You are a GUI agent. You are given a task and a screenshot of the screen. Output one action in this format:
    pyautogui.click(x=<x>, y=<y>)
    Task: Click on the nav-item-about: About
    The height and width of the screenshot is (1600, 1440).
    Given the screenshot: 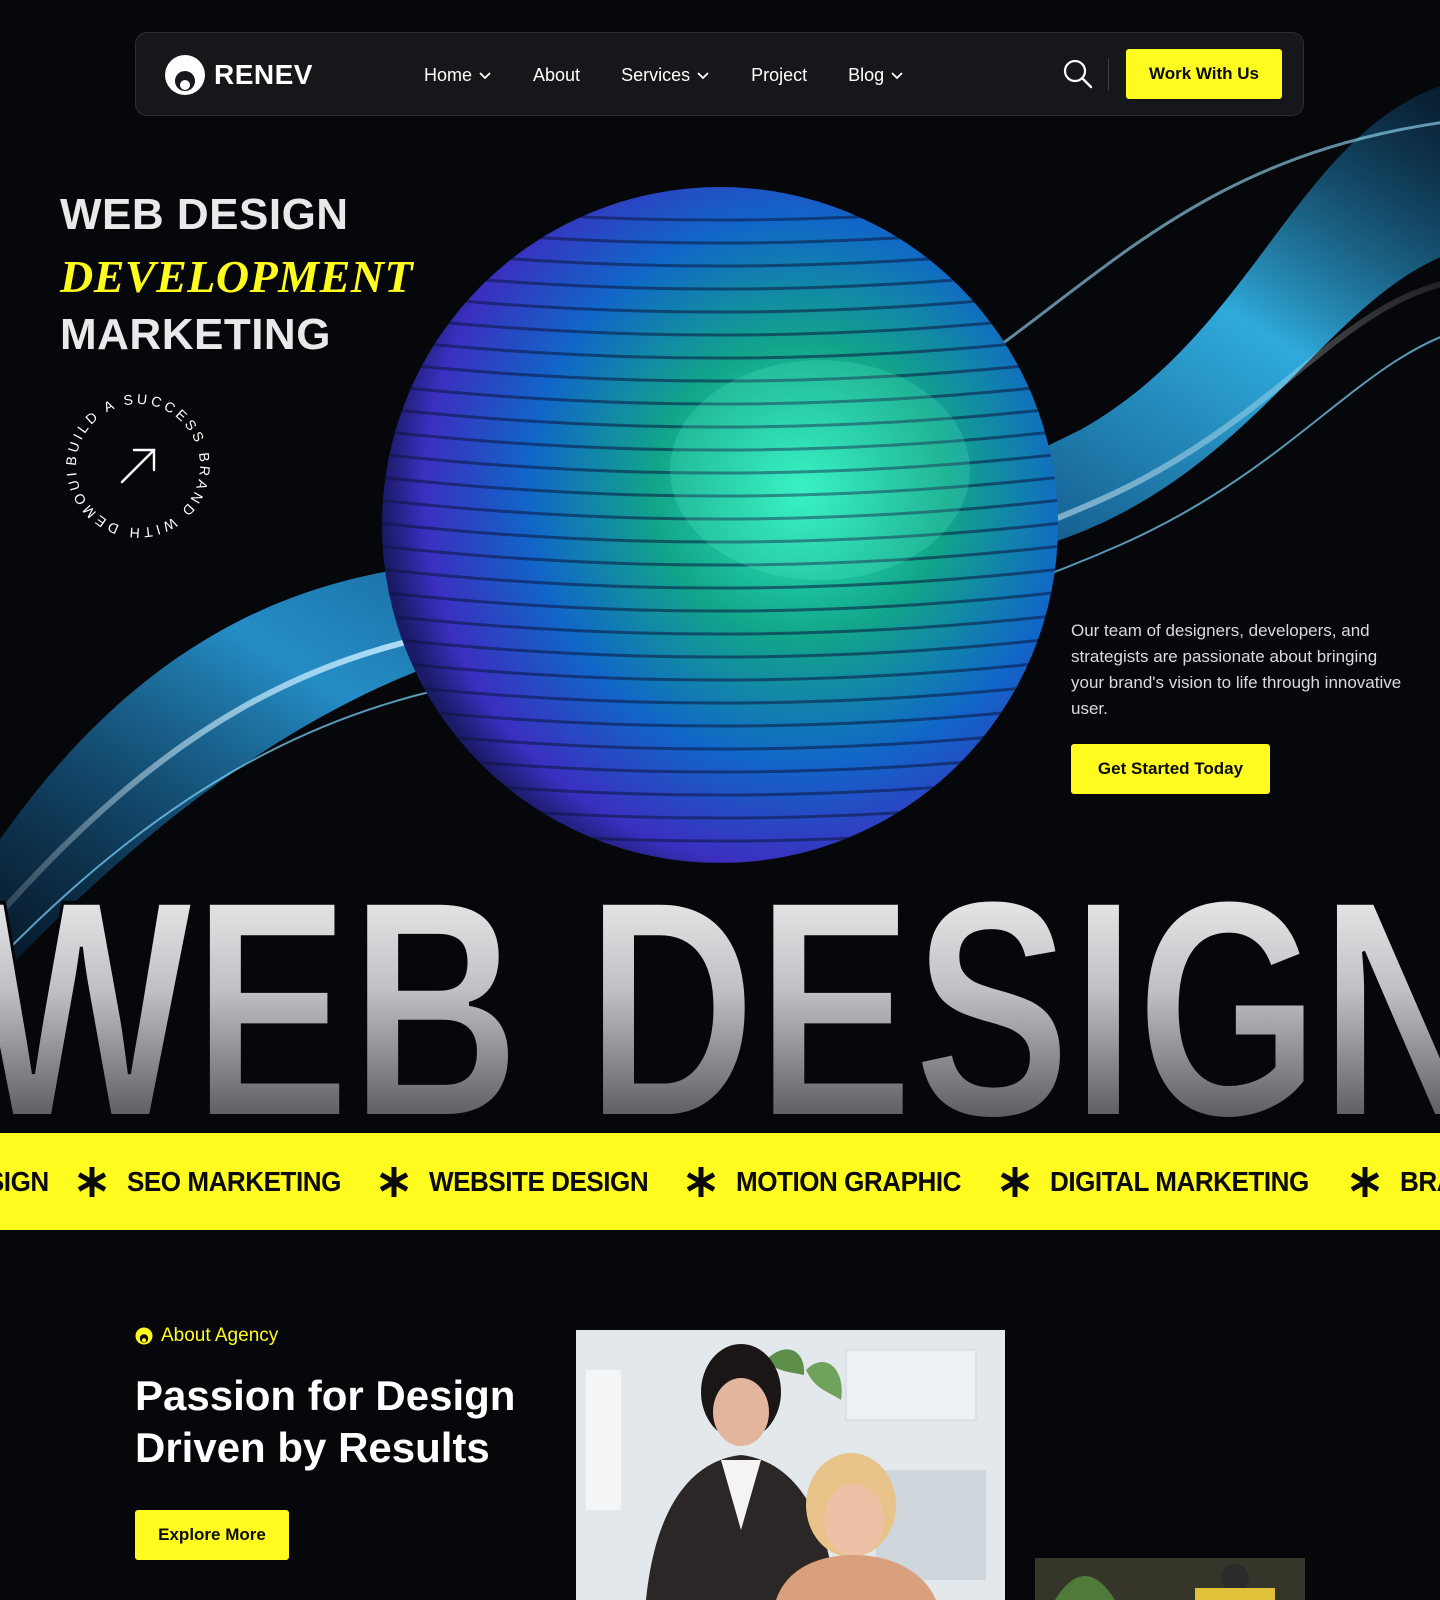 What is the action you would take?
    pyautogui.click(x=556, y=75)
    